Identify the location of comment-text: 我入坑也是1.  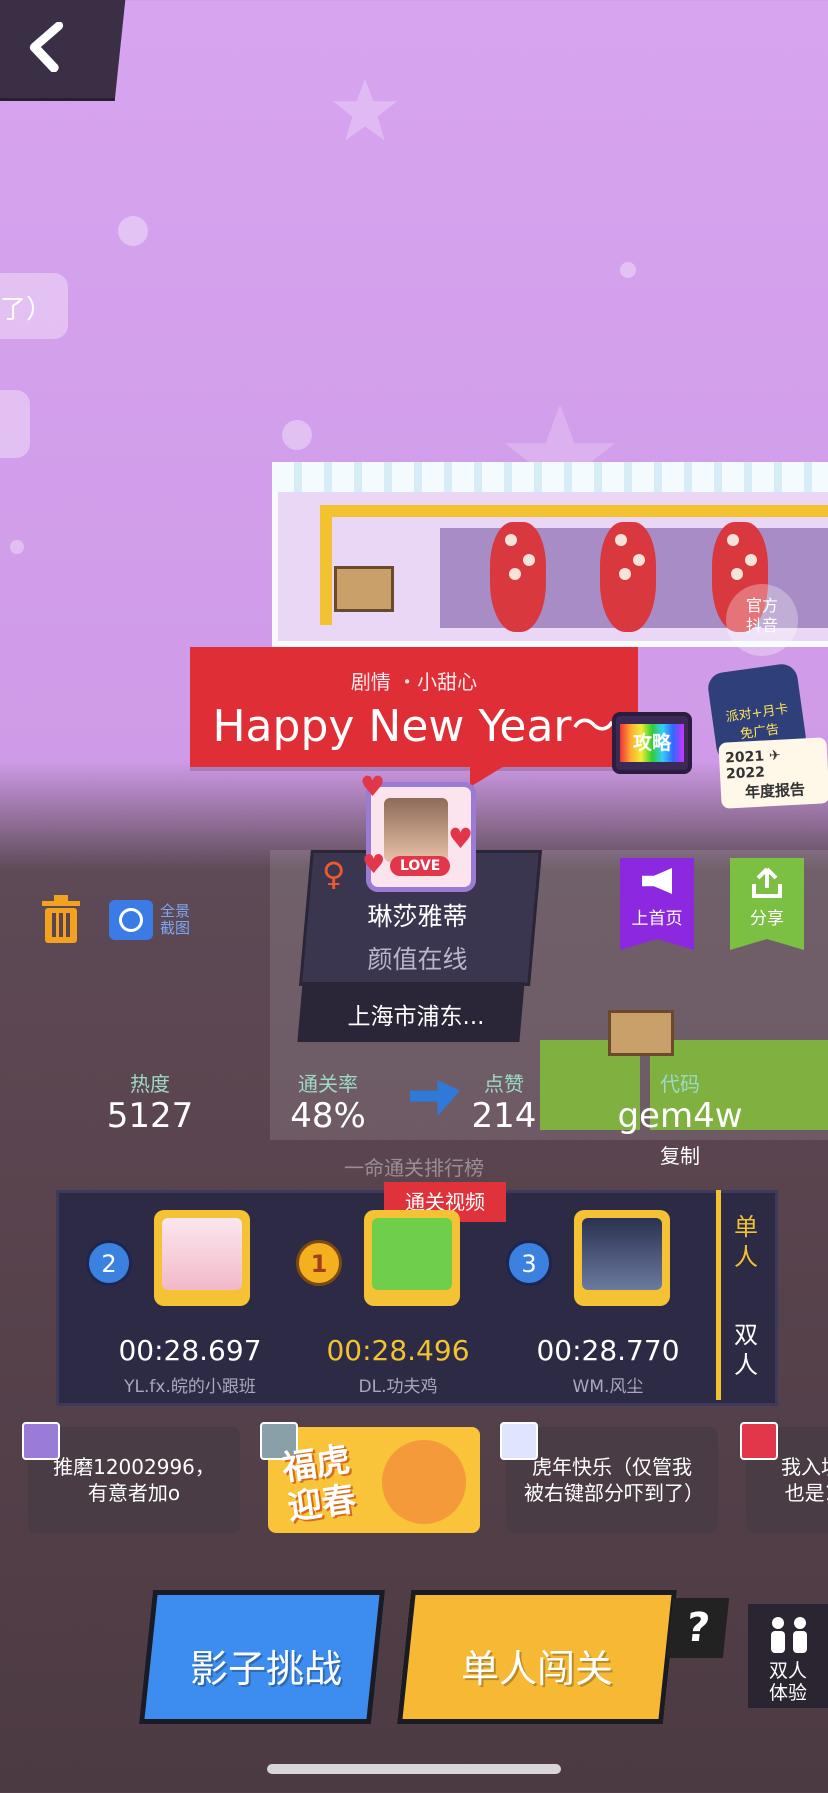
(804, 1480).